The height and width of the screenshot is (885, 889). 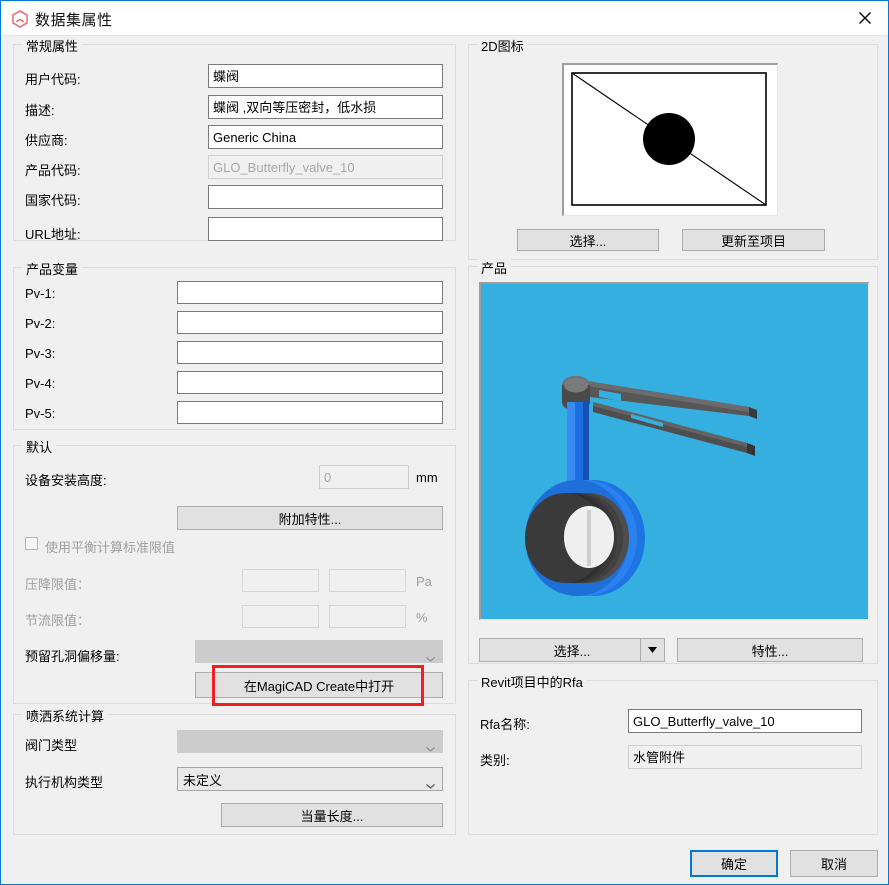 I want to click on pv-4-input, so click(x=310, y=382).